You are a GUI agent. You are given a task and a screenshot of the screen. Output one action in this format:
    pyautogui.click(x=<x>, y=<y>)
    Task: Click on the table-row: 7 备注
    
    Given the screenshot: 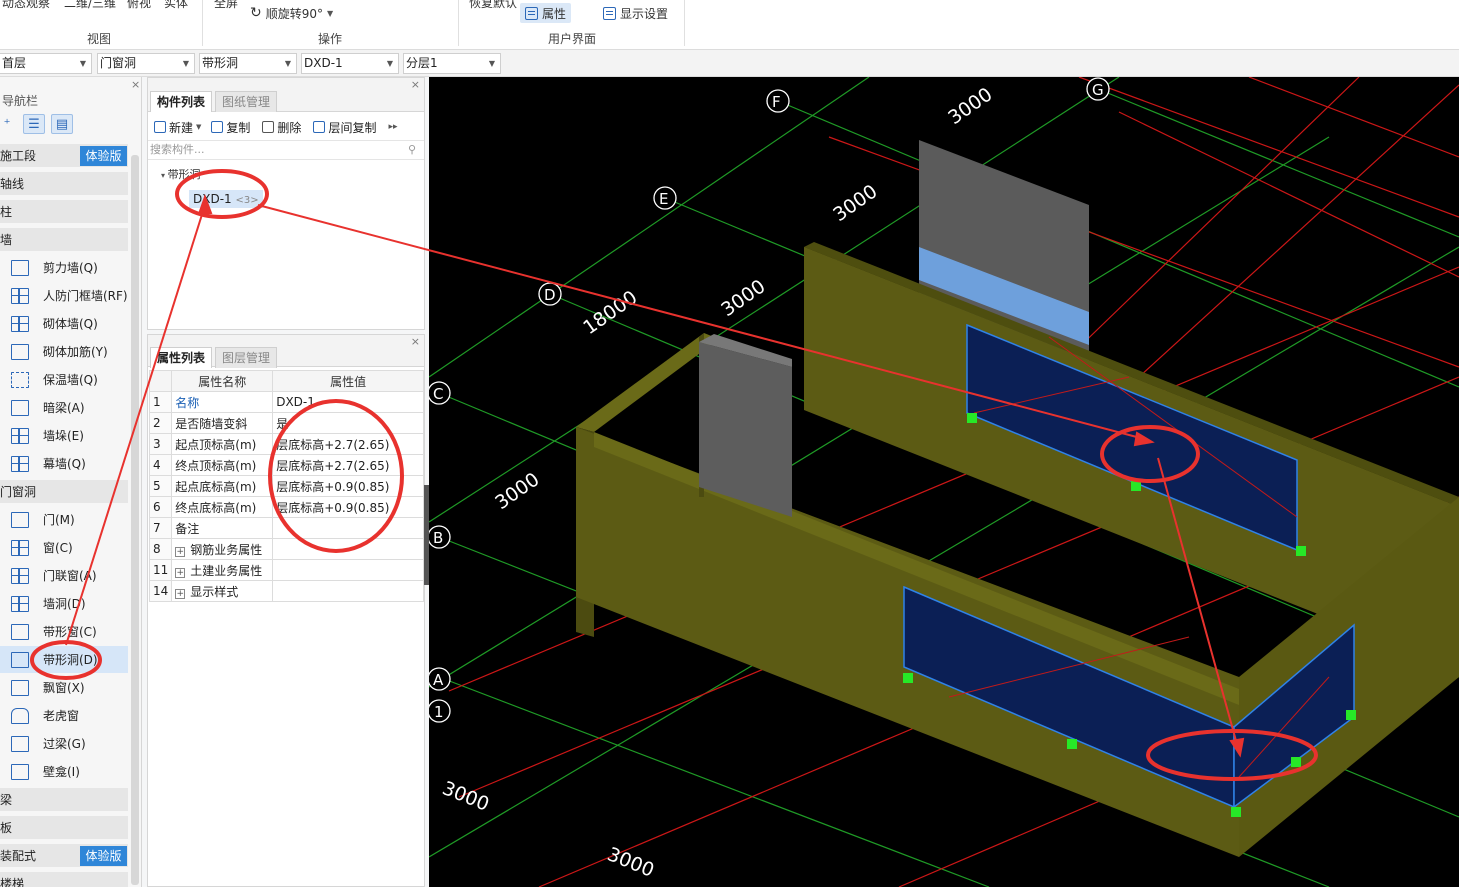 What is the action you would take?
    pyautogui.click(x=286, y=528)
    